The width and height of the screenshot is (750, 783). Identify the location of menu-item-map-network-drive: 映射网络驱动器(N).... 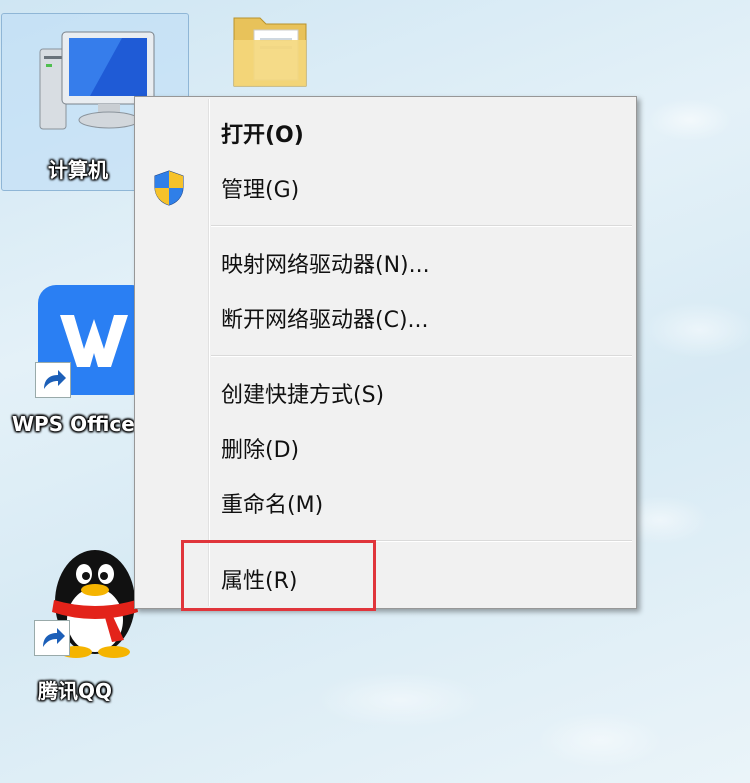
(325, 263).